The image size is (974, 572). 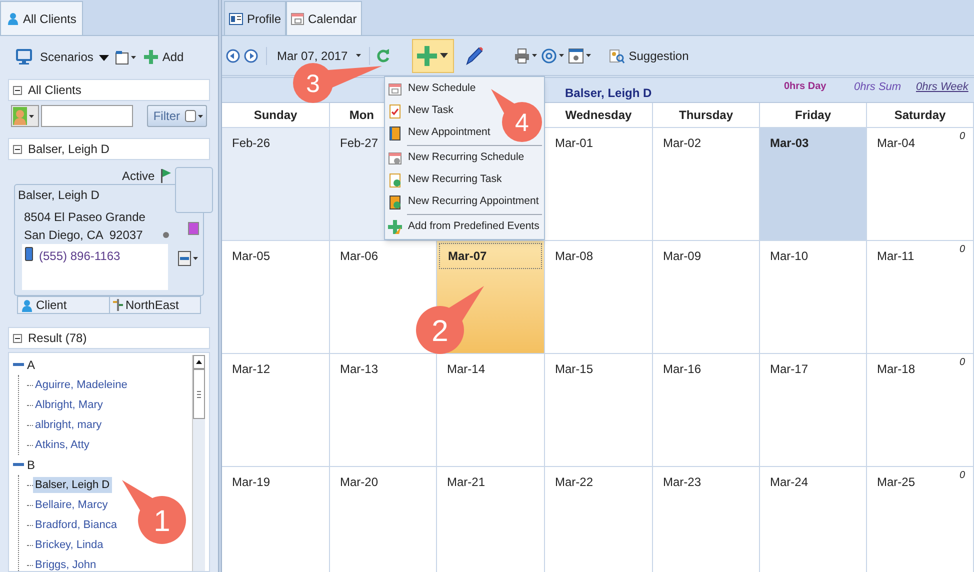 What do you see at coordinates (599, 184) in the screenshot?
I see `day-cell: Mar-01` at bounding box center [599, 184].